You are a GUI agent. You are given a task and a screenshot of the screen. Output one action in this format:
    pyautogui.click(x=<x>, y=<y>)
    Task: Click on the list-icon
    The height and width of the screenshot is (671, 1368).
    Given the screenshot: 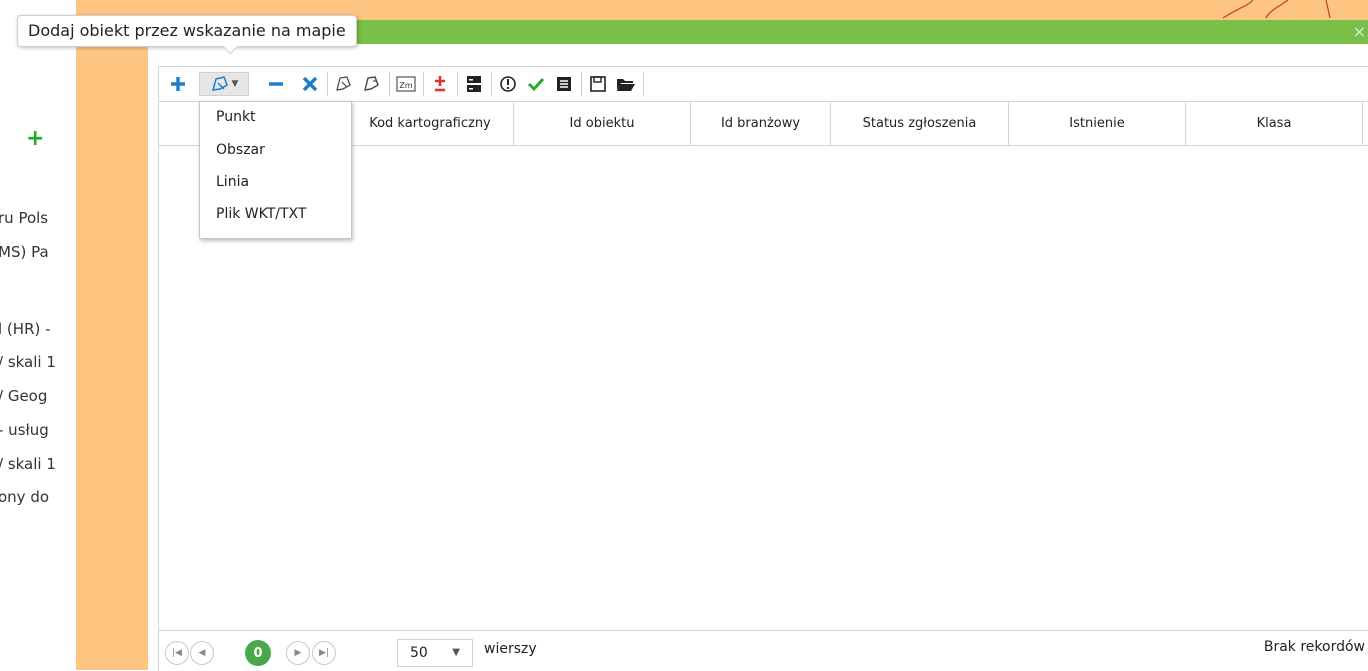 What is the action you would take?
    pyautogui.click(x=564, y=84)
    